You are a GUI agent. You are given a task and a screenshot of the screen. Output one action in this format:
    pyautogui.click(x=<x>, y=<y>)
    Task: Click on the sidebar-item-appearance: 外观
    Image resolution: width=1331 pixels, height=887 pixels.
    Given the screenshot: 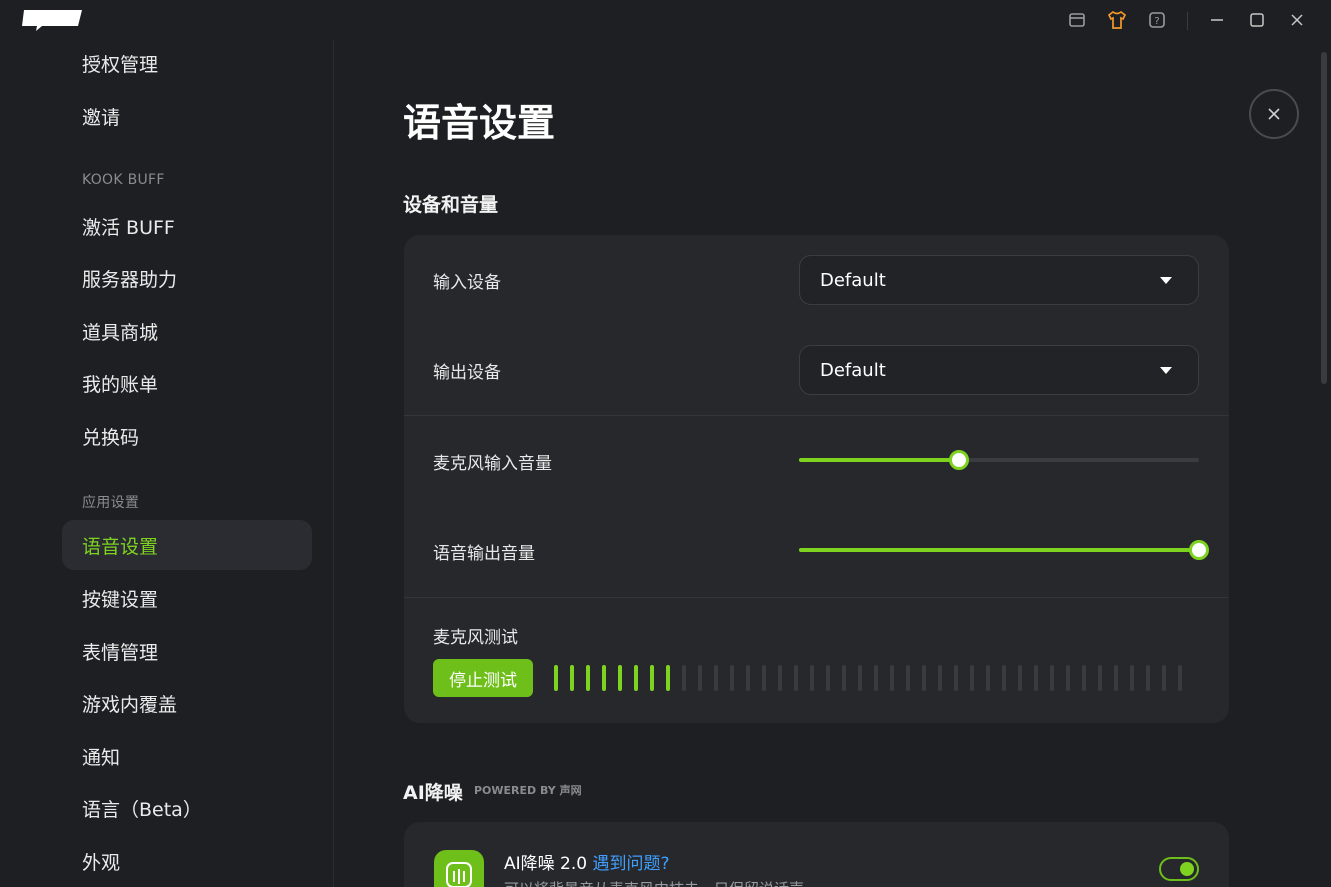 What is the action you would take?
    pyautogui.click(x=187, y=861)
    